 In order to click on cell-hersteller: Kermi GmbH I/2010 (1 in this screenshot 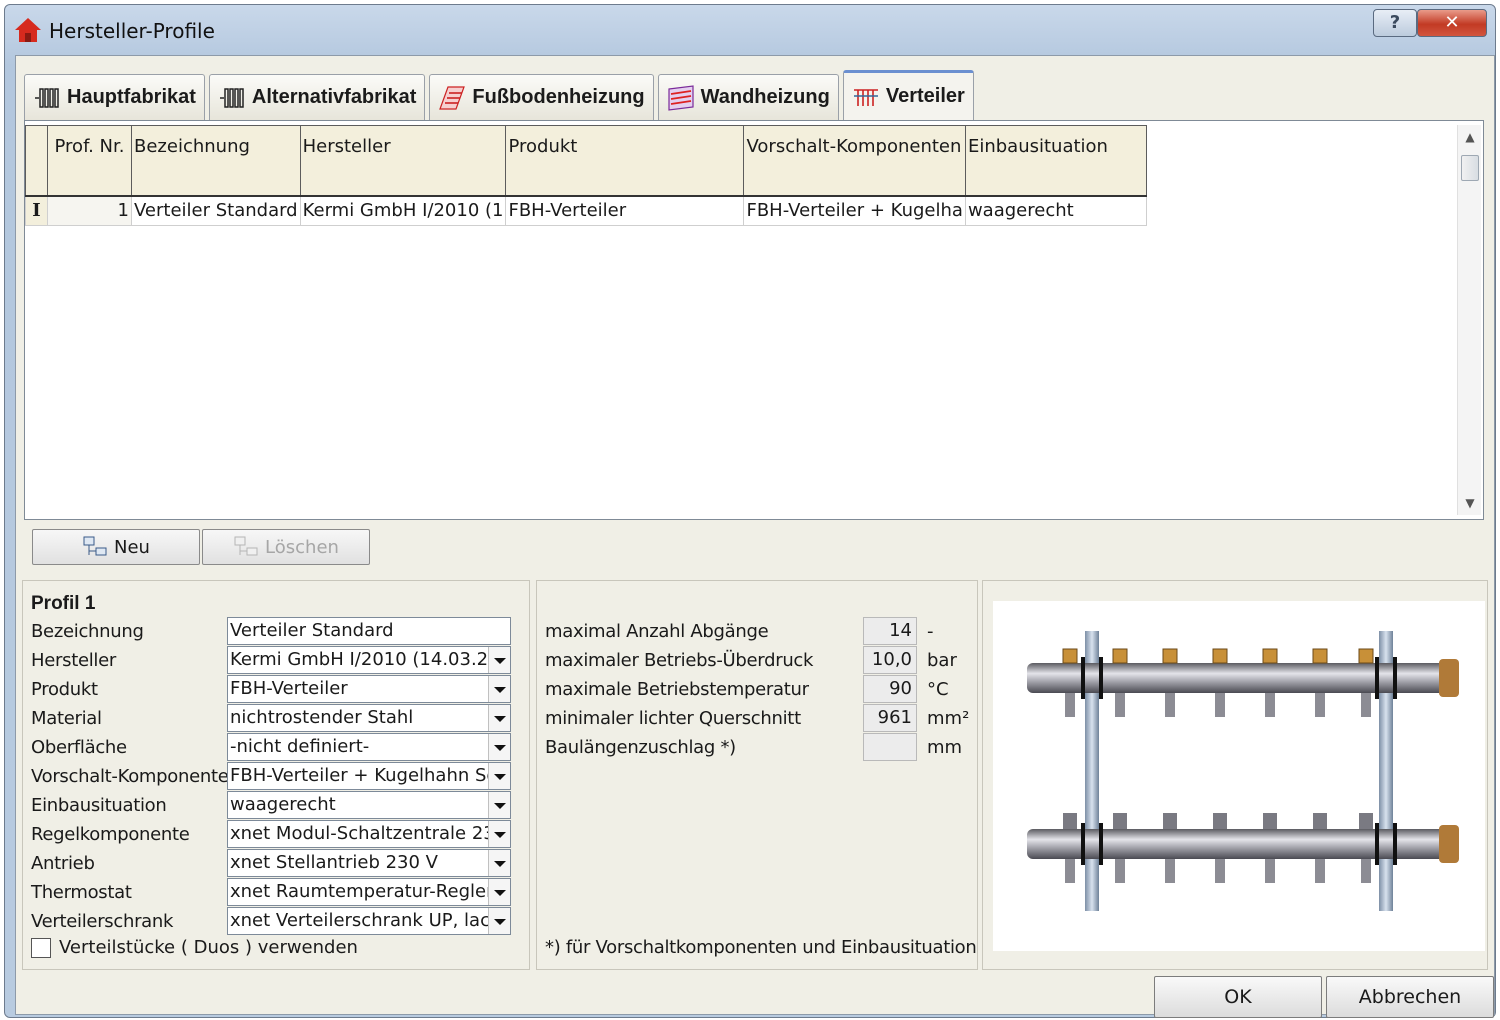, I will do `click(403, 210)`.